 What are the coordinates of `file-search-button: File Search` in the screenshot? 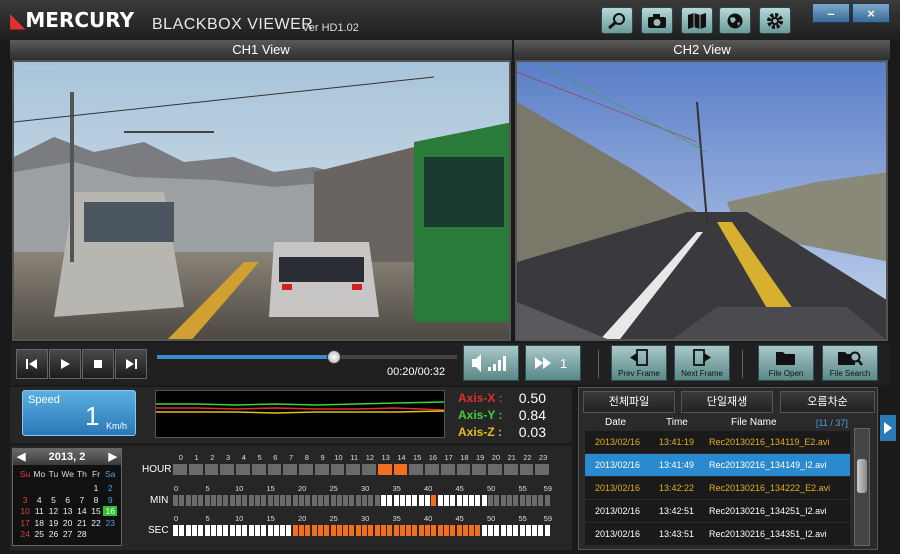 It's located at (850, 363).